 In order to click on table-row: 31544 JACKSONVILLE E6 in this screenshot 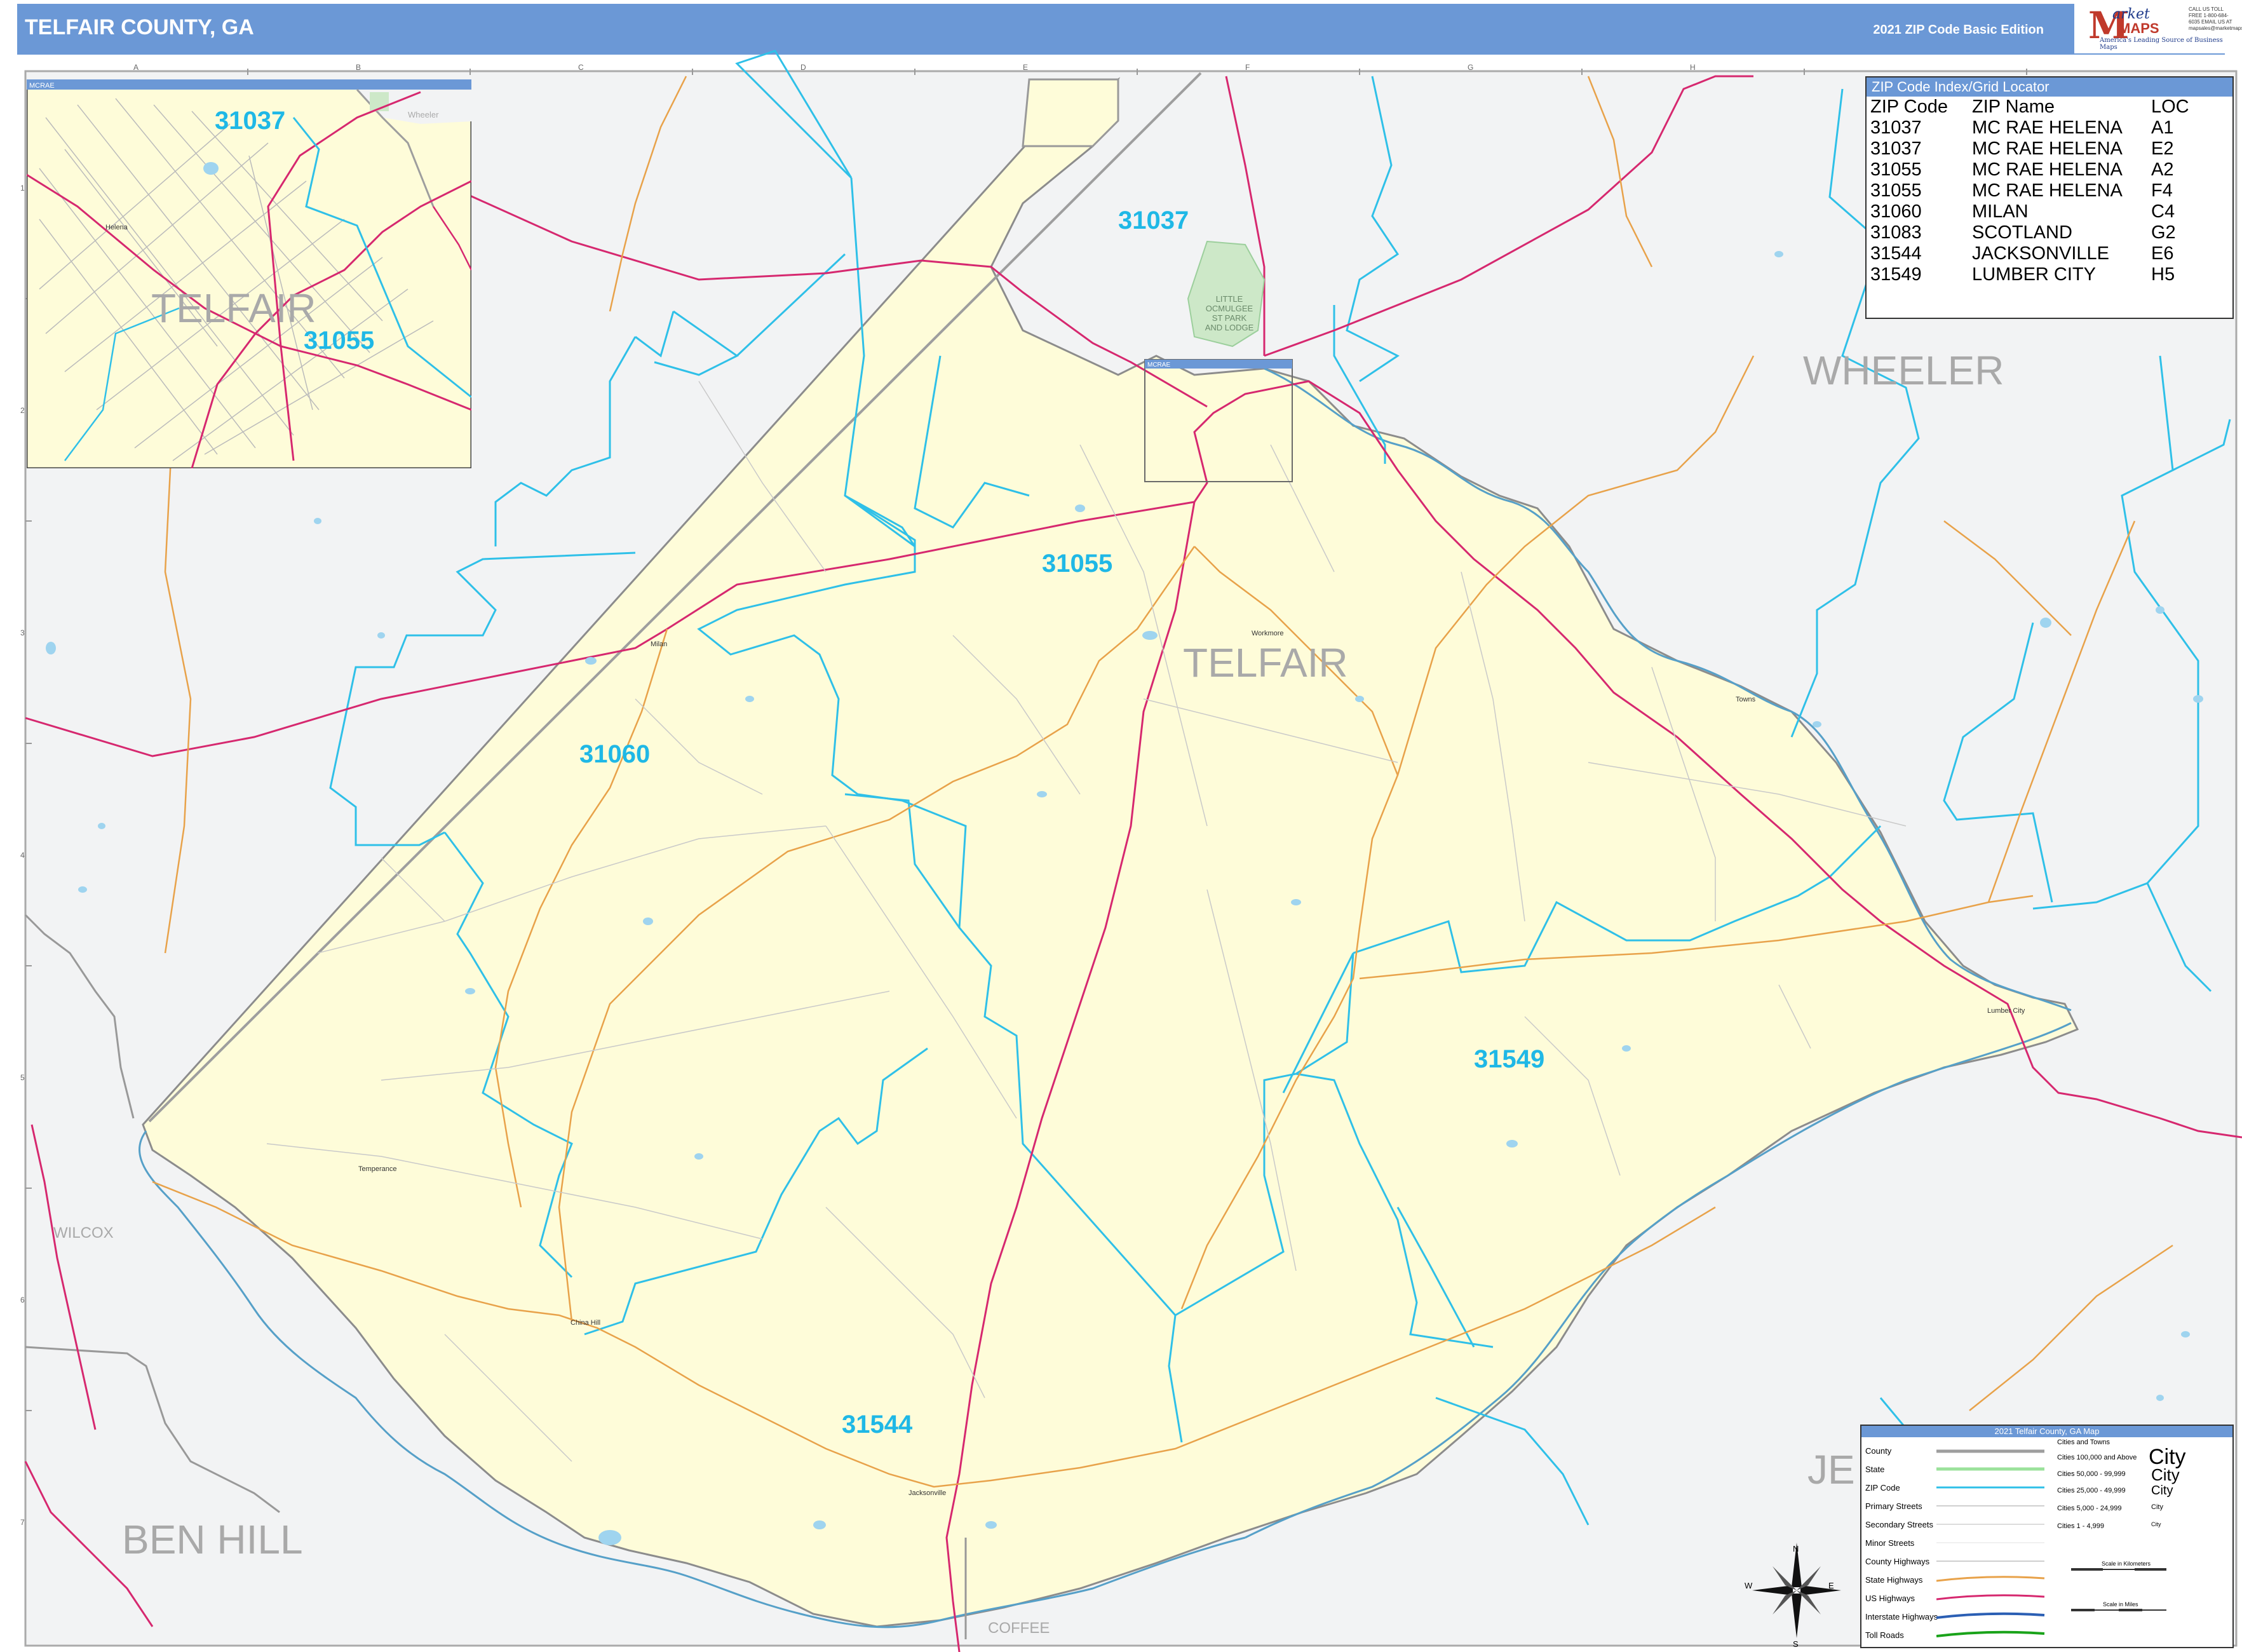, I will do `click(2030, 253)`.